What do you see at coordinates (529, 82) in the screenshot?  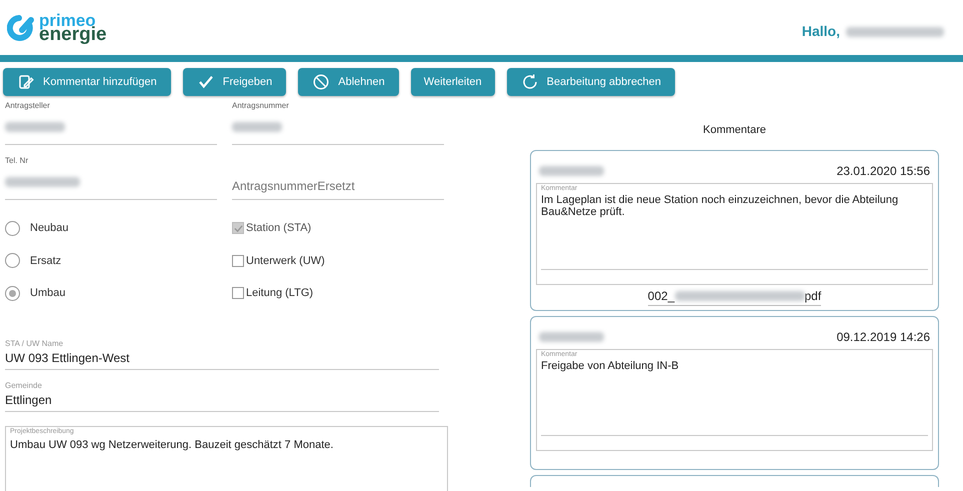 I see `rotate-icon` at bounding box center [529, 82].